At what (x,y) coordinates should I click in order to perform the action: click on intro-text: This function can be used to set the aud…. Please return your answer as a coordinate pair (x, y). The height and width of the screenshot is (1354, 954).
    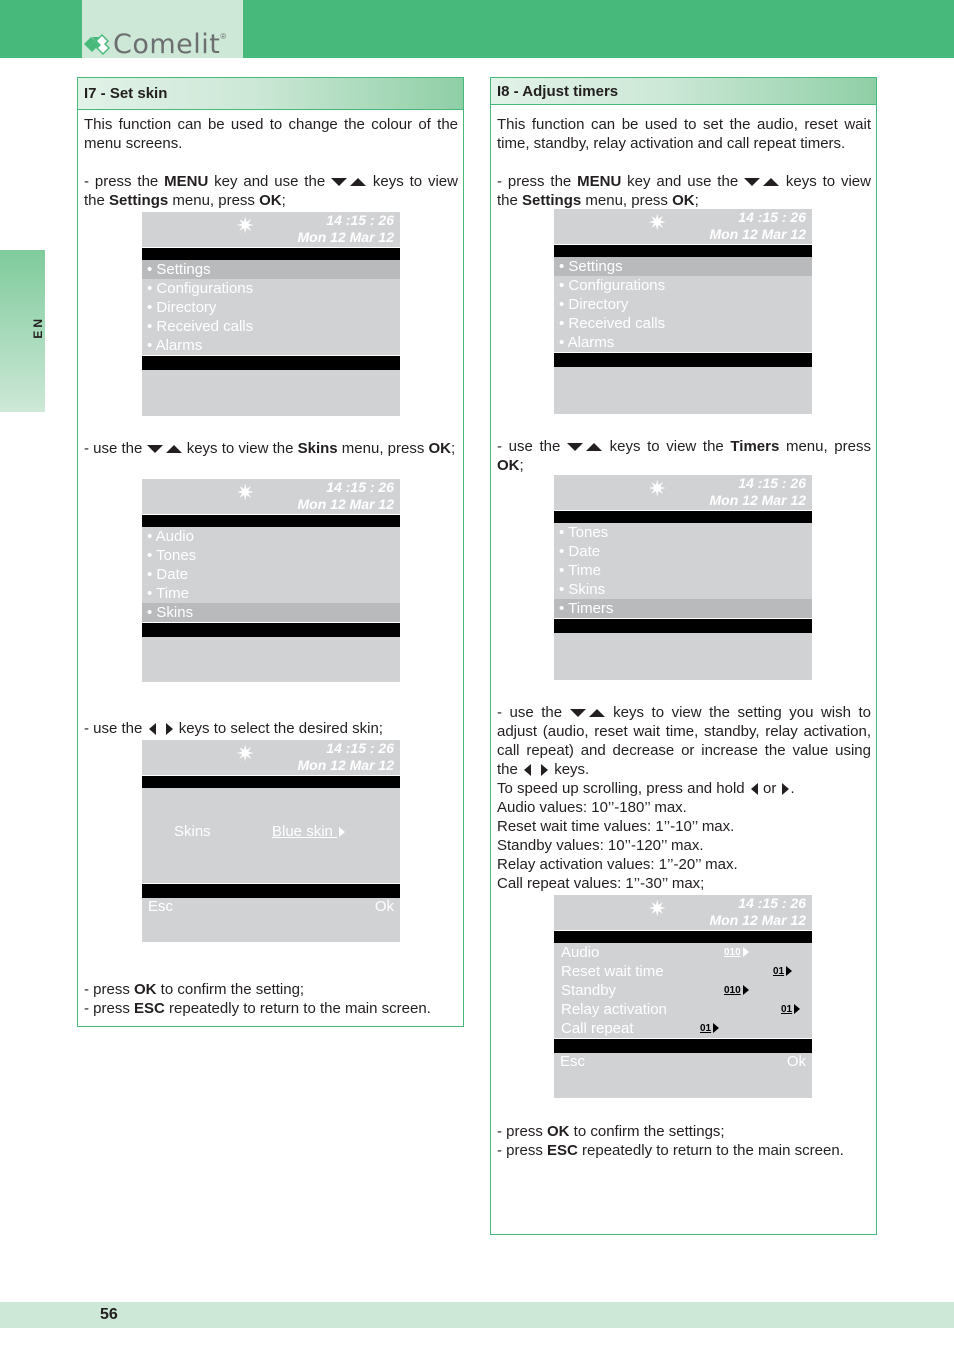
    Looking at the image, I should click on (684, 134).